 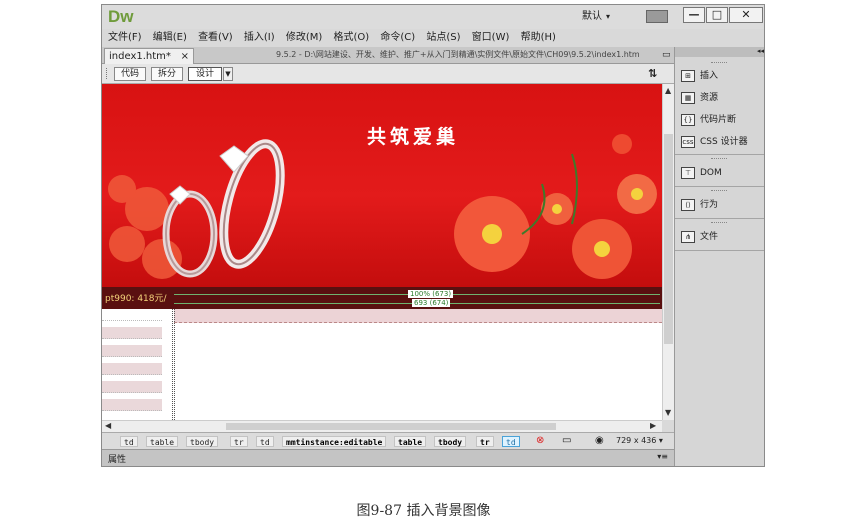 I want to click on view-dropdown-icon: ▼, so click(x=228, y=74).